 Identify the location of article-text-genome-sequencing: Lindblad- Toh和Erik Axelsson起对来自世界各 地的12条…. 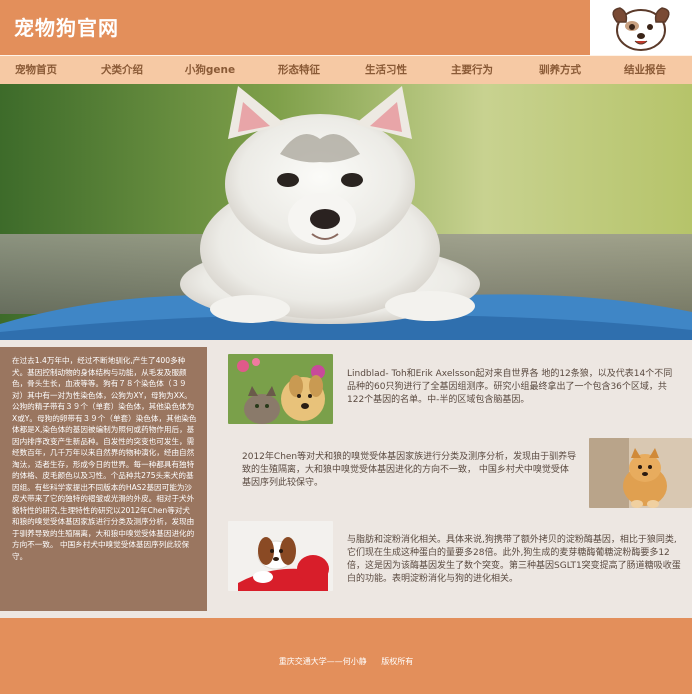
(510, 387).